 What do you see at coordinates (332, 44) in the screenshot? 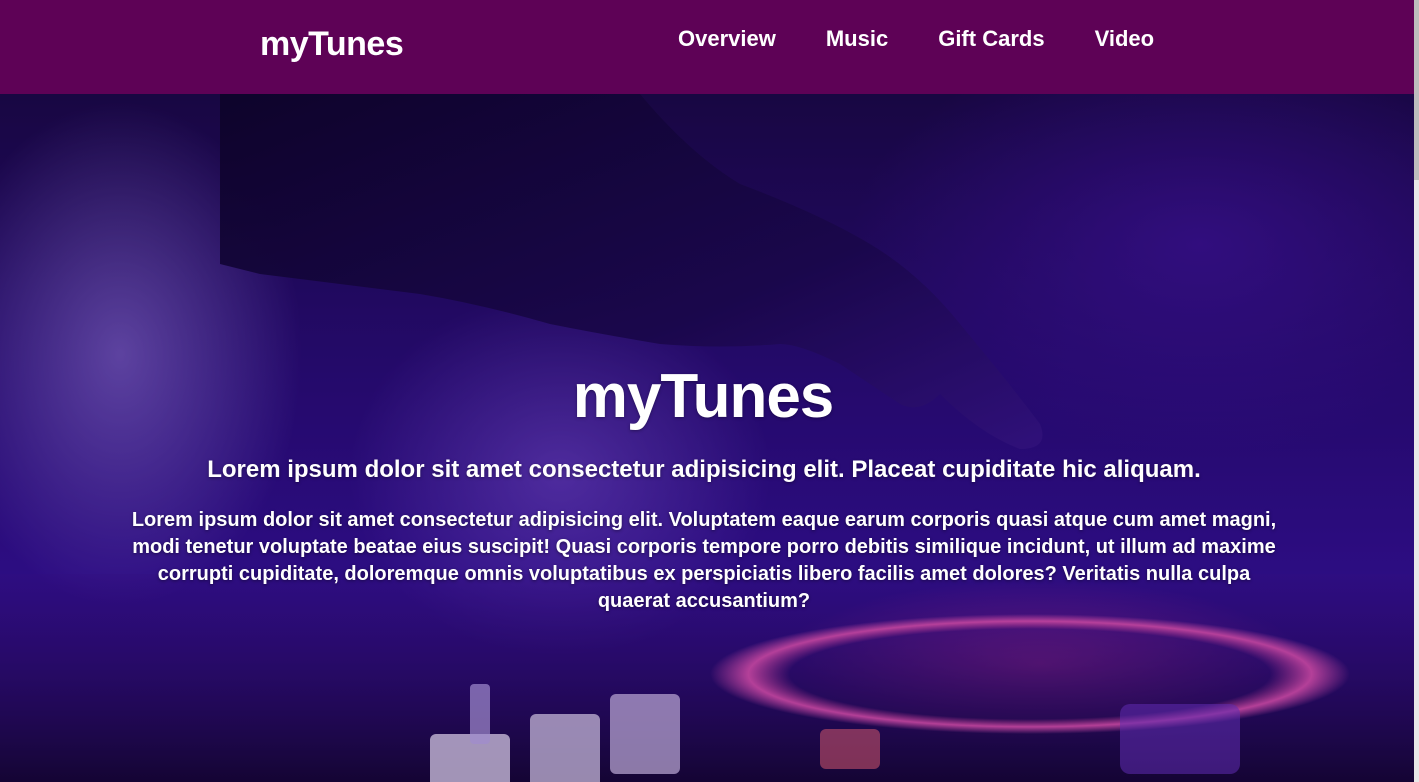
I see `brand-logo-link: myTunes` at bounding box center [332, 44].